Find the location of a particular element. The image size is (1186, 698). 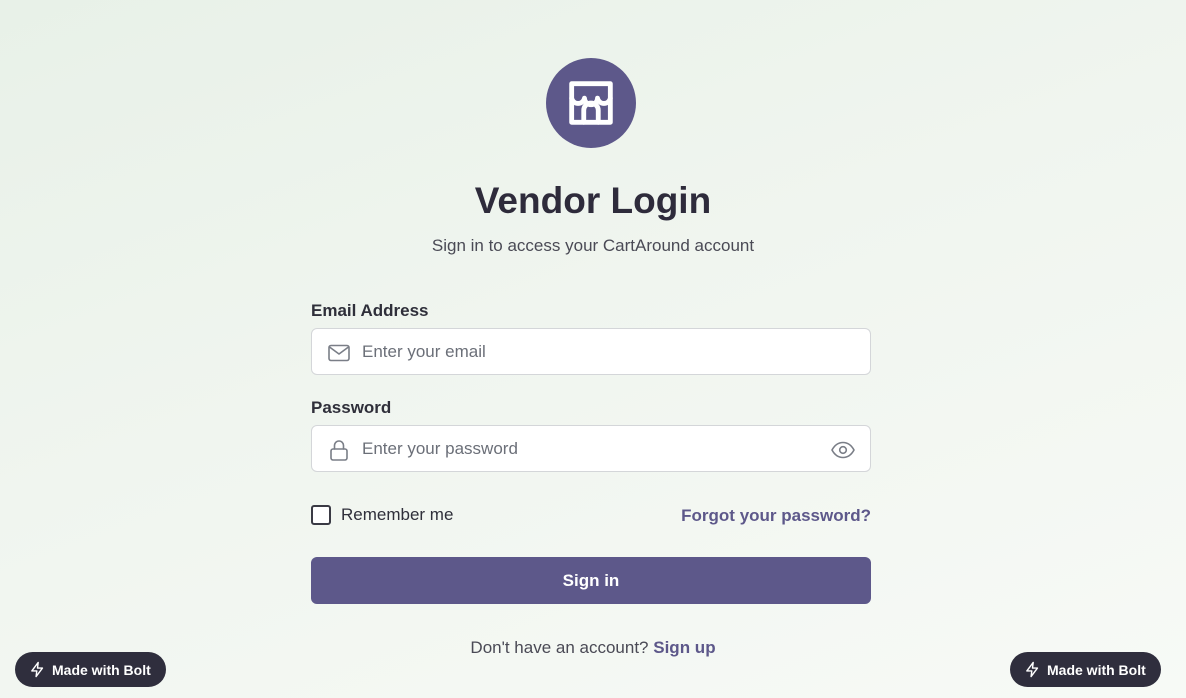

storefront-icon is located at coordinates (591, 103).